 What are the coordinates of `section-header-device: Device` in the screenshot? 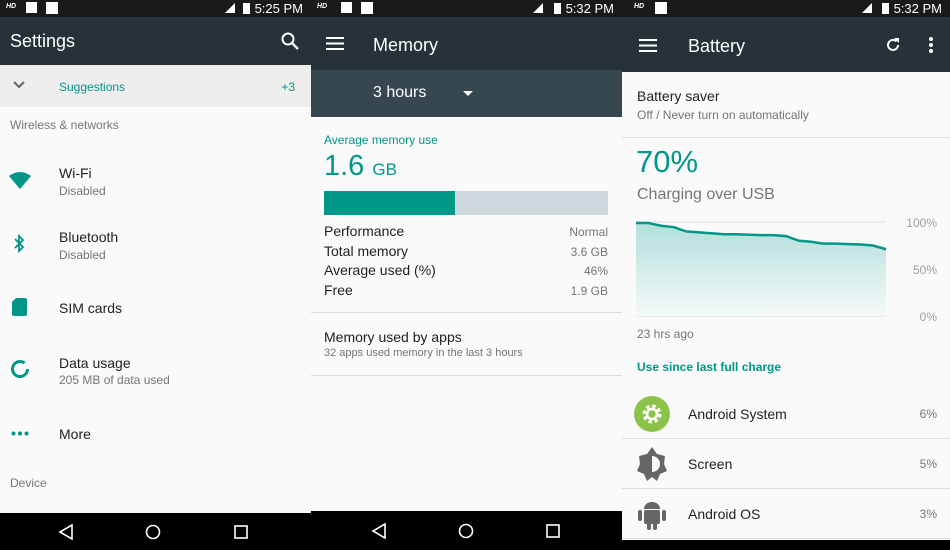 It's located at (28, 483).